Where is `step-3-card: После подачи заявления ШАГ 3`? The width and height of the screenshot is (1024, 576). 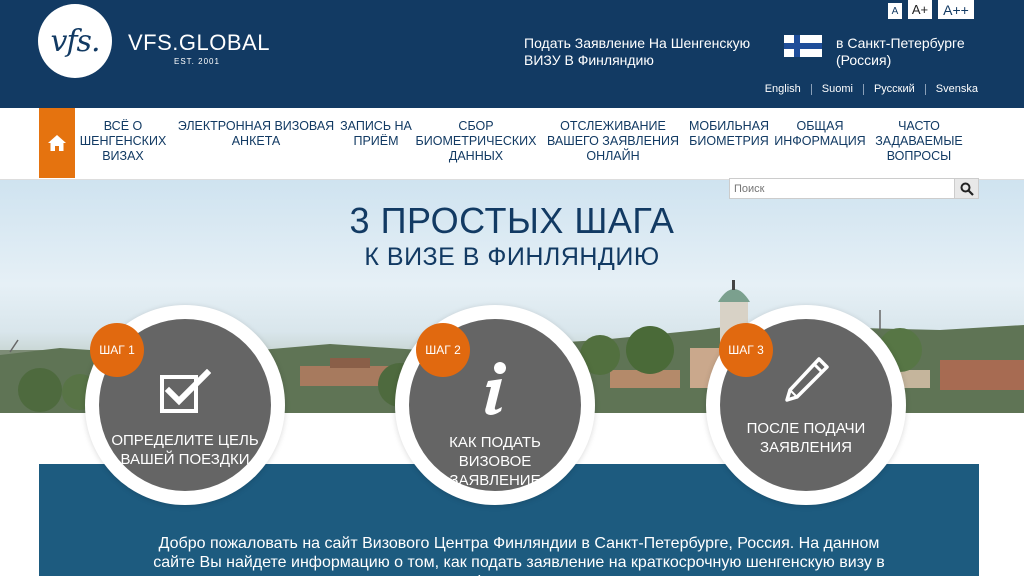 step-3-card: После подачи заявления ШАГ 3 is located at coordinates (806, 405).